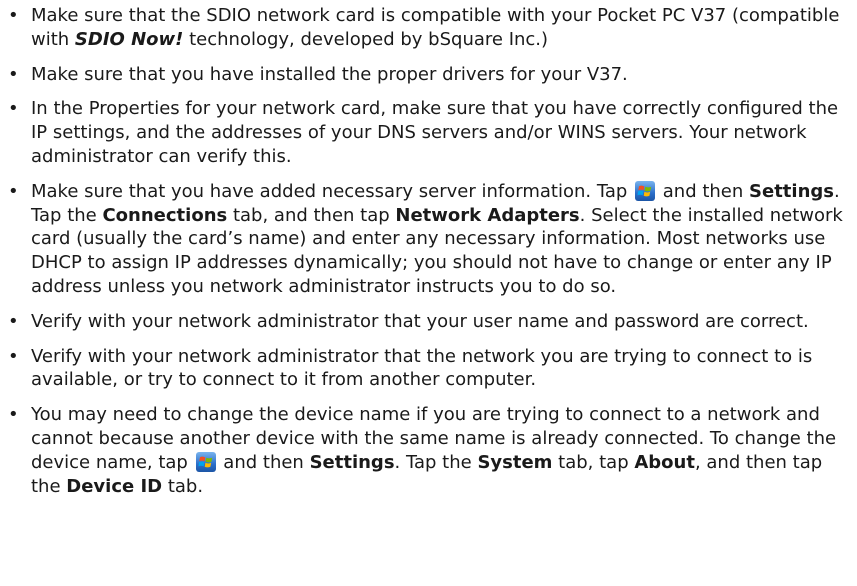 The height and width of the screenshot is (586, 857). I want to click on about-term: About, so click(664, 462).